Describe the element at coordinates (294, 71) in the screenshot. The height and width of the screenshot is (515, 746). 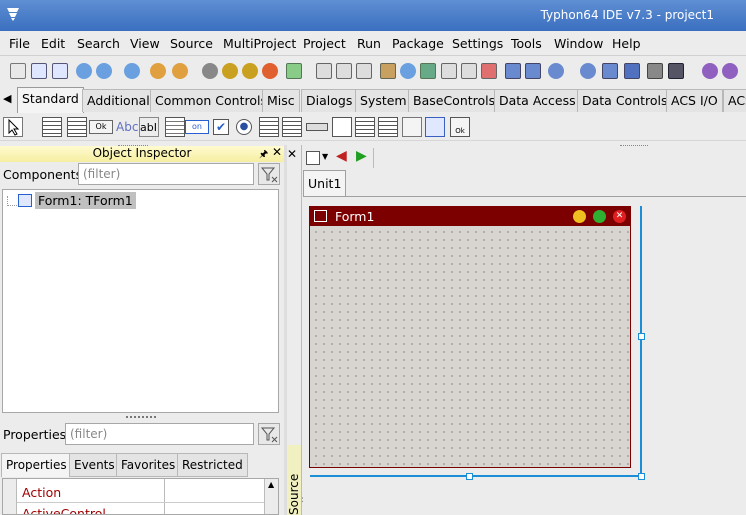
I see `view-units-icon` at that location.